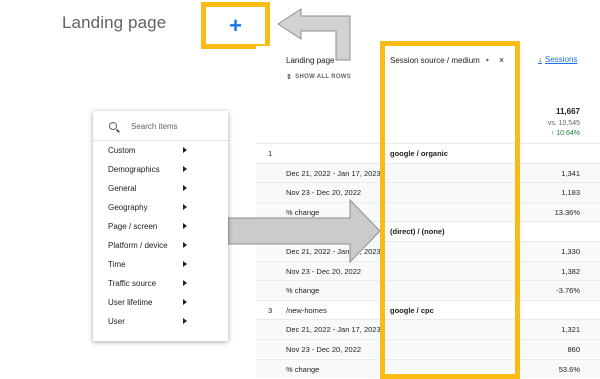  I want to click on menu-item: Demographics, so click(160, 170).